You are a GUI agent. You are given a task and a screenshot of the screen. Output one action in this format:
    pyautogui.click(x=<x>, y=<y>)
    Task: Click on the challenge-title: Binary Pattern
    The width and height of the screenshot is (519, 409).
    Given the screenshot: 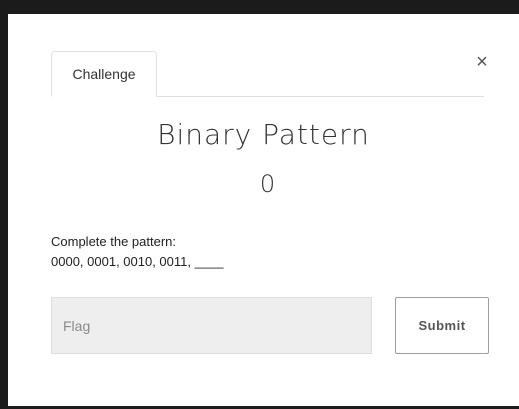 What is the action you would take?
    pyautogui.click(x=263, y=134)
    